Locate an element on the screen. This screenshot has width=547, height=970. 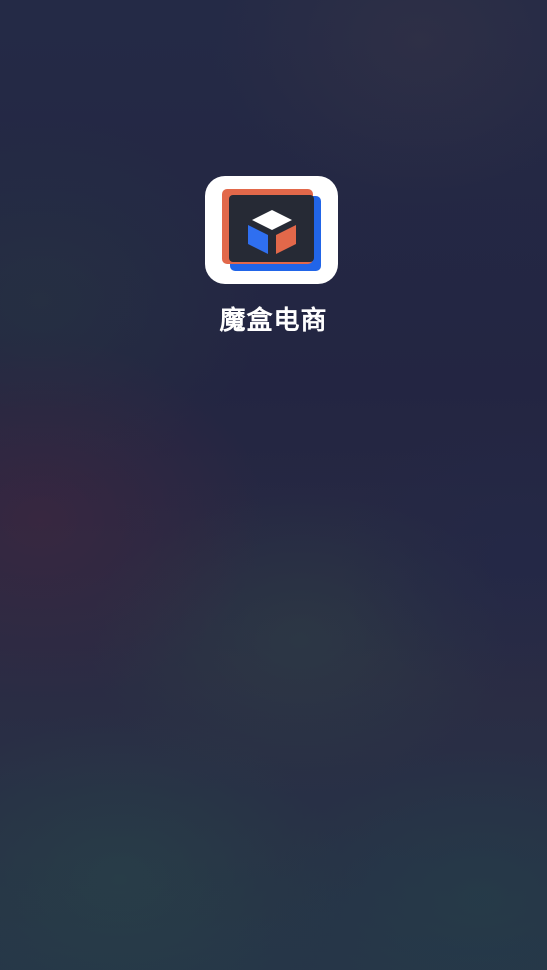
app-name: 魔盒电商 is located at coordinates (273, 321).